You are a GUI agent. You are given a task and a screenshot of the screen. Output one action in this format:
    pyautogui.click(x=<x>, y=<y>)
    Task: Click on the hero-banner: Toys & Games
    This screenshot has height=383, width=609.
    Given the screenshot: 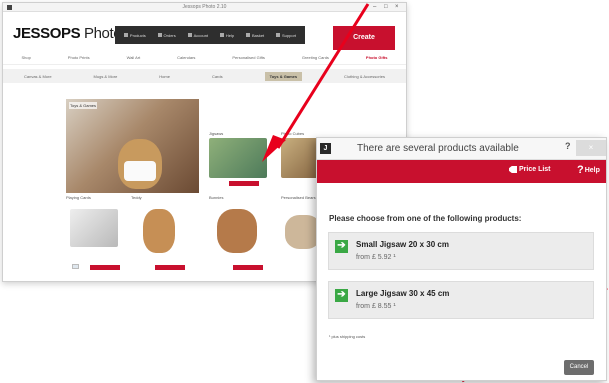 What is the action you would take?
    pyautogui.click(x=132, y=146)
    